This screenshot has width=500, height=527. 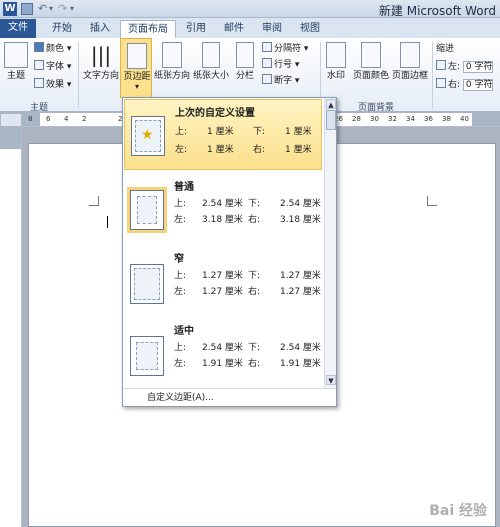 What do you see at coordinates (445, 49) in the screenshot?
I see `indent-label: 缩进` at bounding box center [445, 49].